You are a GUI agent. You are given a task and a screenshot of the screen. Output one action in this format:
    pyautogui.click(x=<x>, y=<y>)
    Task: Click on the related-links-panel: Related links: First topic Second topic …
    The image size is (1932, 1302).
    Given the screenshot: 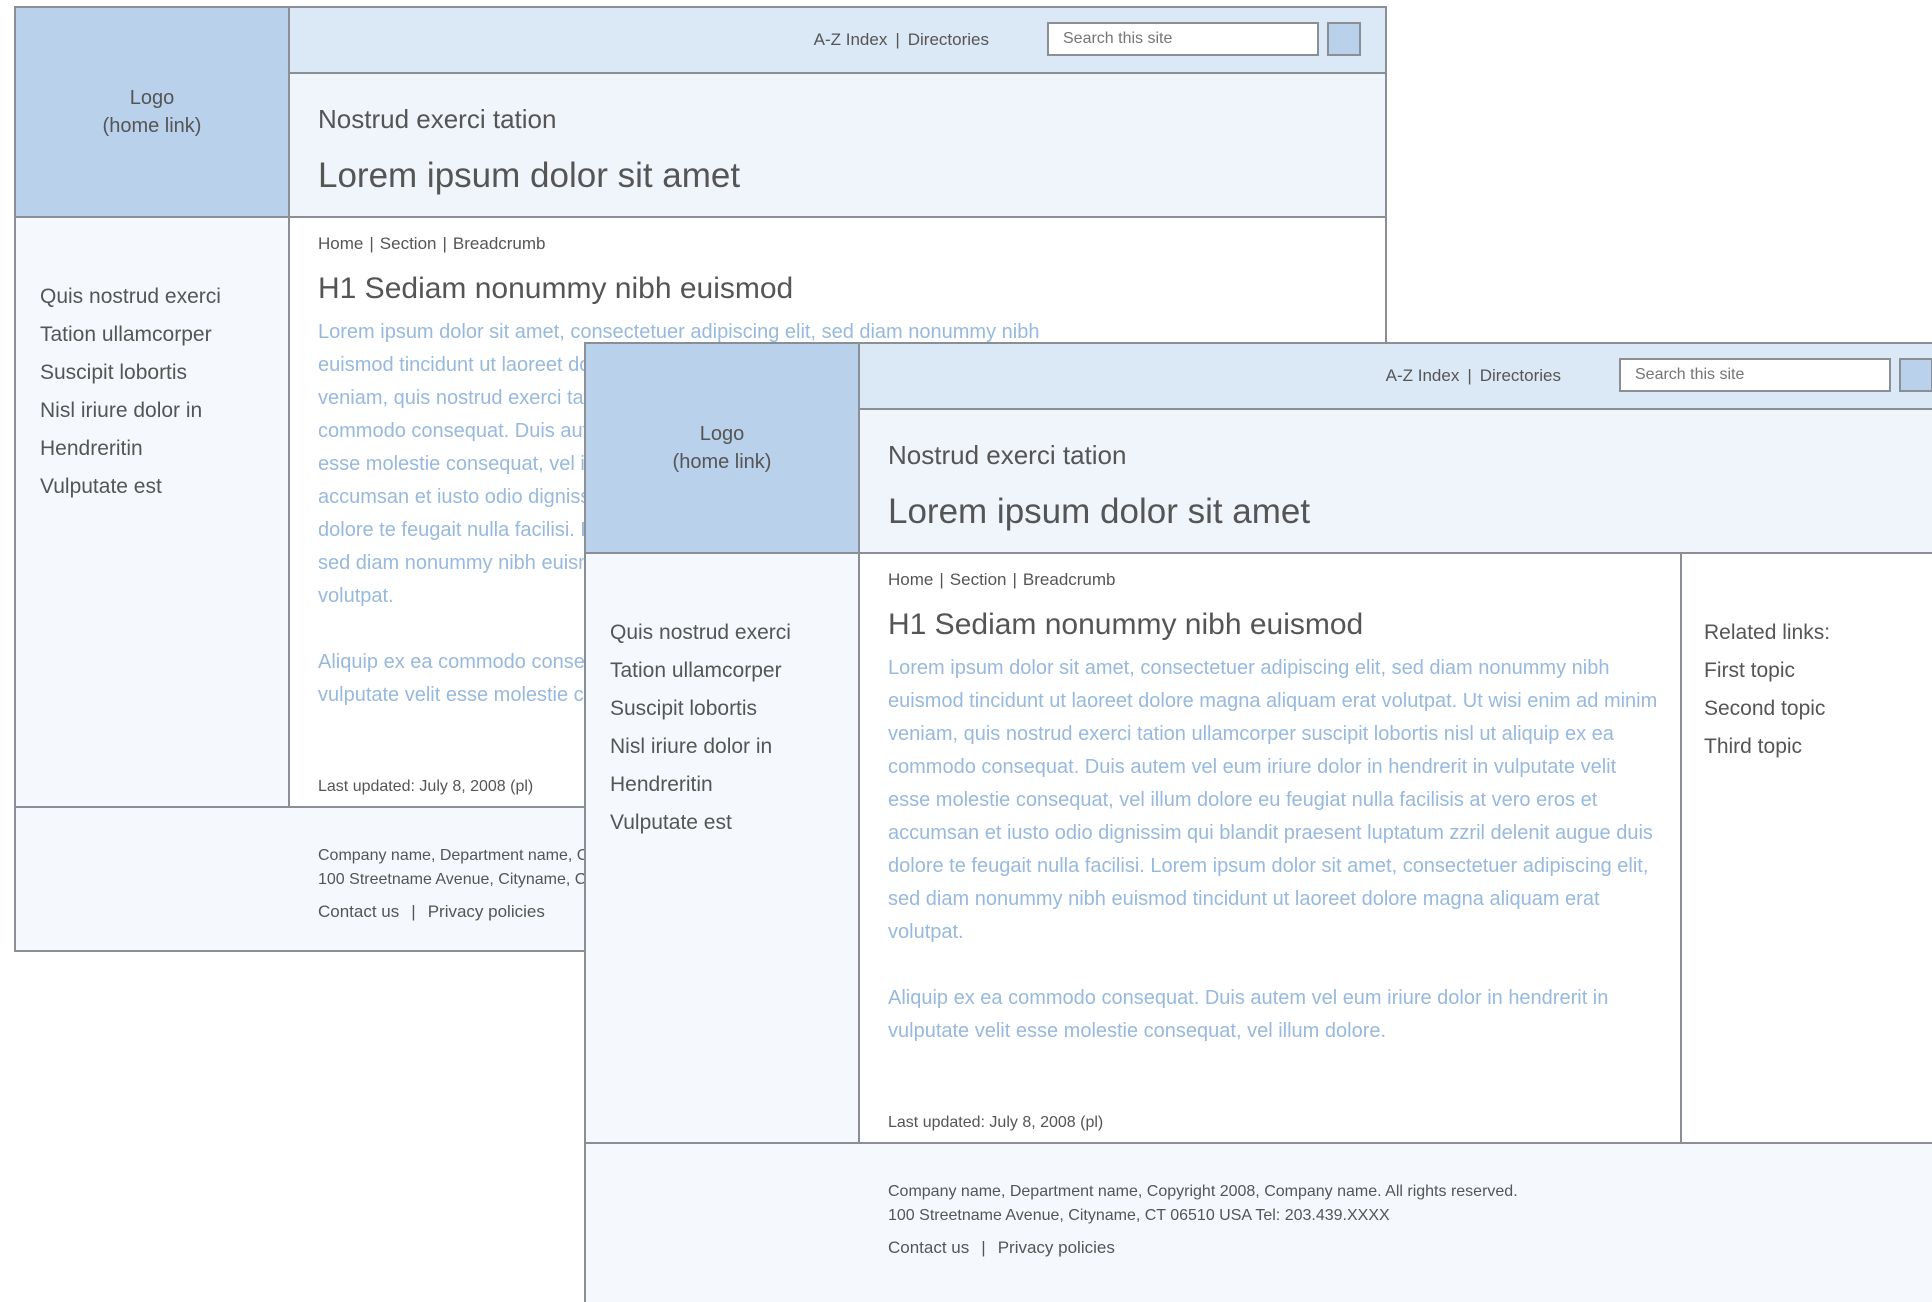 What is the action you would take?
    pyautogui.click(x=1806, y=848)
    